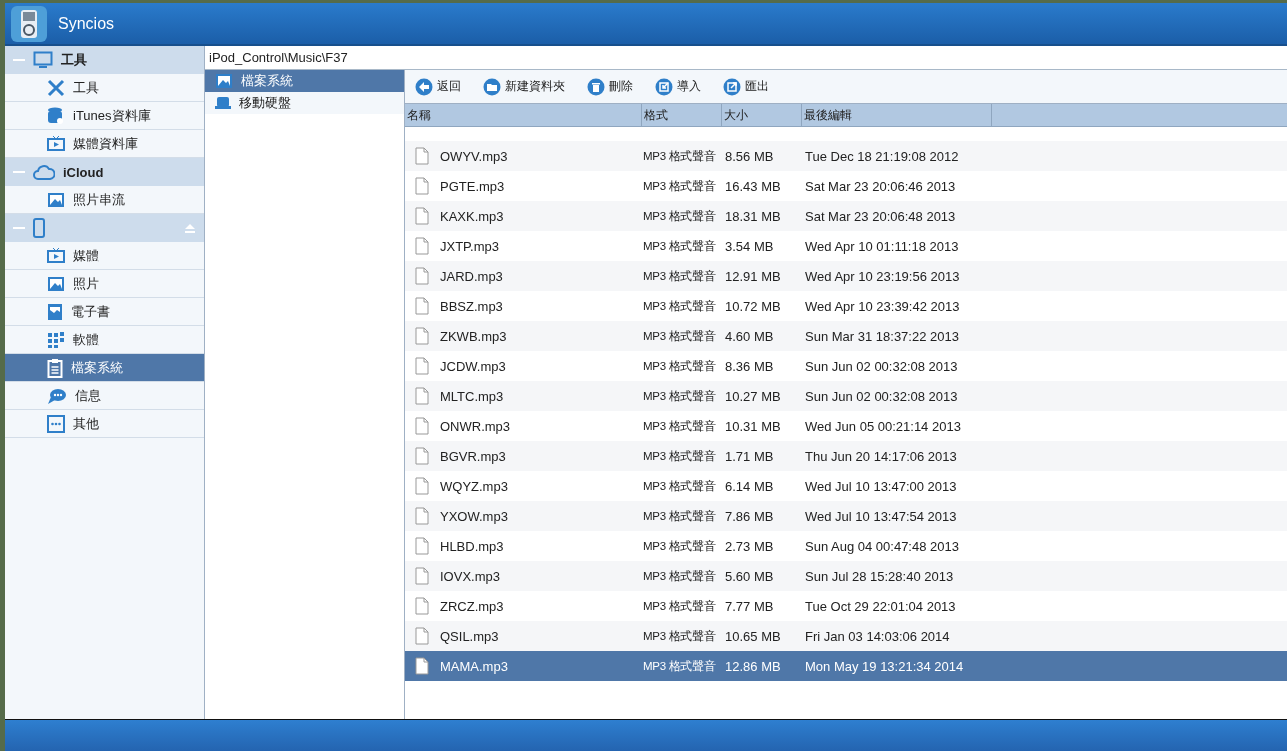 This screenshot has width=1287, height=751. I want to click on table-cell-text: Wed Apr 10 01:11:18 2013, so click(882, 246).